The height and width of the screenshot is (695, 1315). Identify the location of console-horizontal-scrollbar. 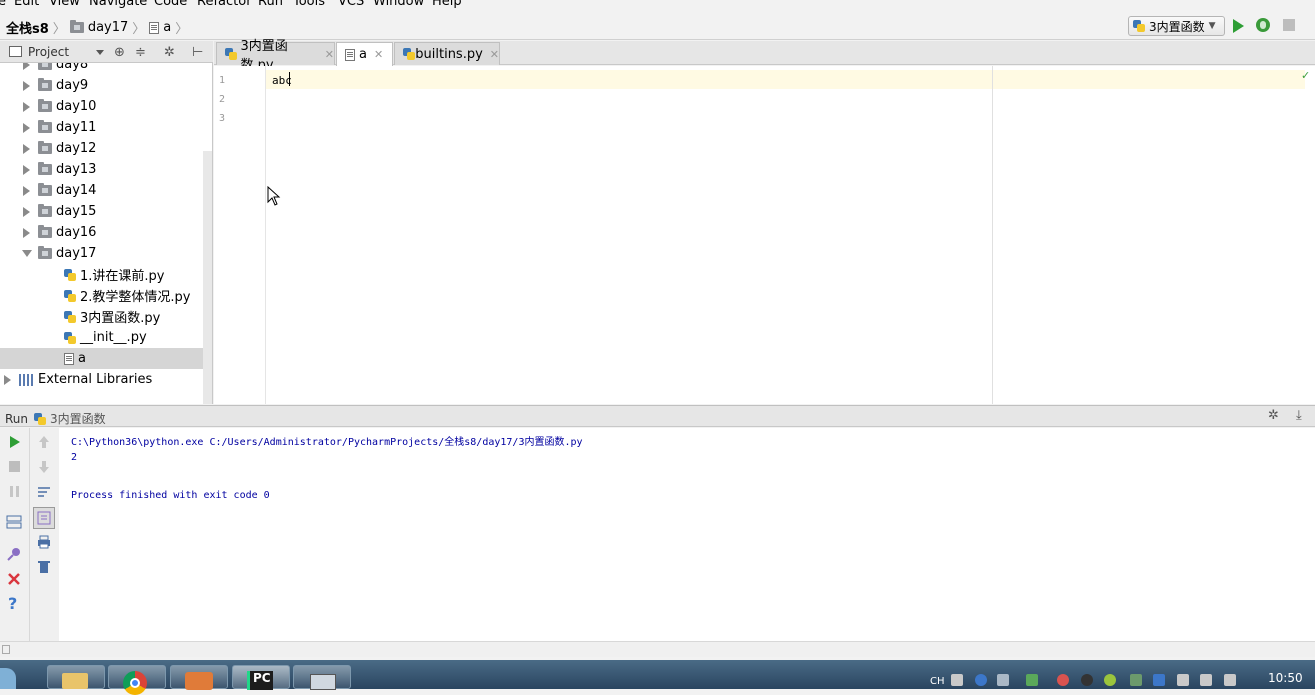
(657, 649).